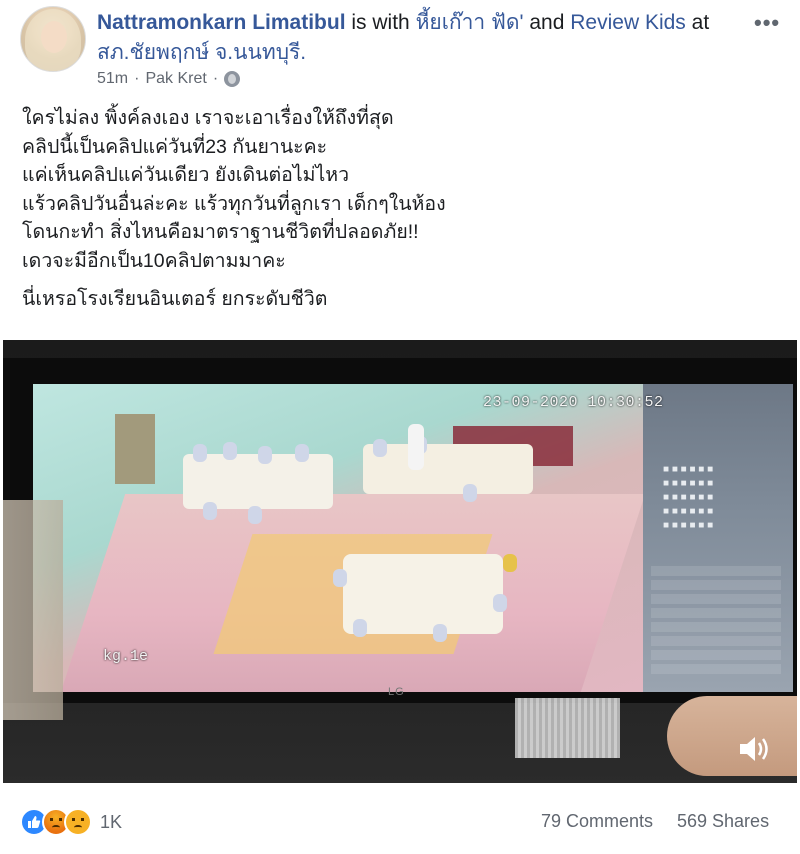  I want to click on shares-count: 569 Shares, so click(723, 821).